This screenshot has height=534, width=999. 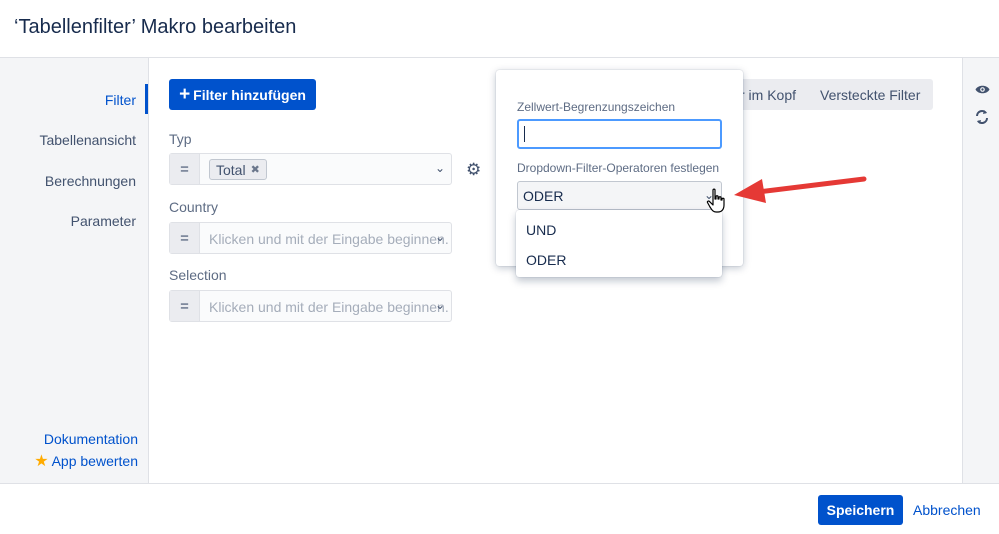 I want to click on dialog-title: ‘Tabellenfilter’ Makro bearbeiten, so click(x=155, y=27).